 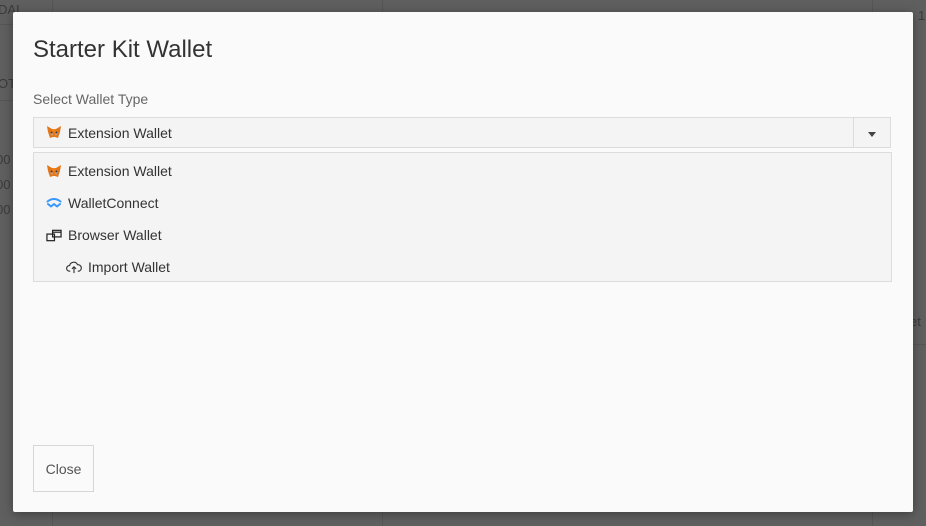 I want to click on bg-divider, so click(x=919, y=344).